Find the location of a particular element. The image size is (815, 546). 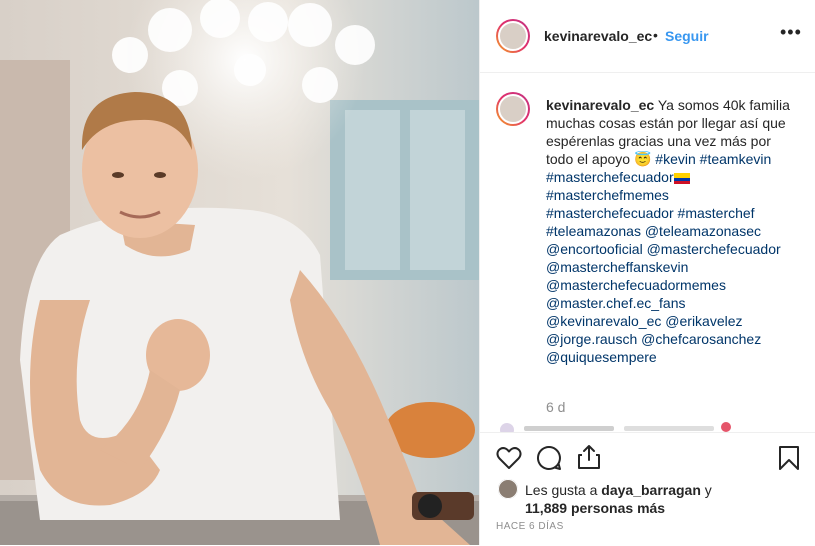

liker-avatar is located at coordinates (508, 489).